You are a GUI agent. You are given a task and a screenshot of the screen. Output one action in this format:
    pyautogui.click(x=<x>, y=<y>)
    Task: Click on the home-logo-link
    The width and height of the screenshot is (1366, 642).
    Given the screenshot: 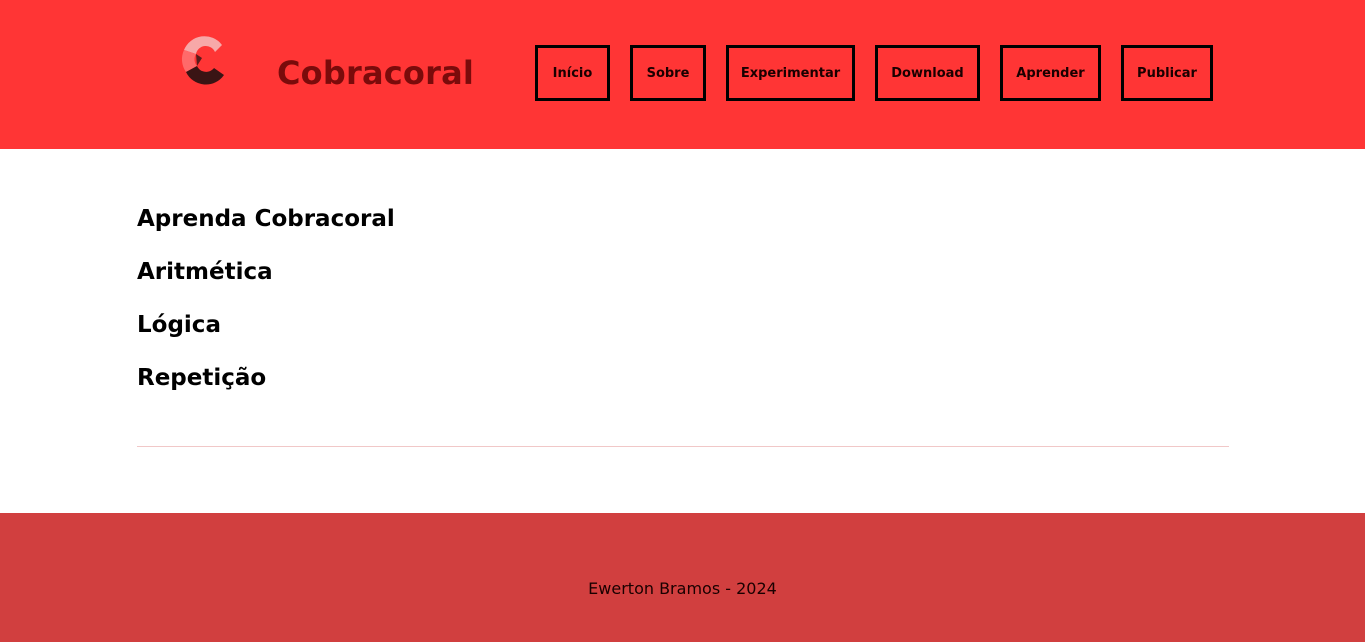 What is the action you would take?
    pyautogui.click(x=204, y=59)
    